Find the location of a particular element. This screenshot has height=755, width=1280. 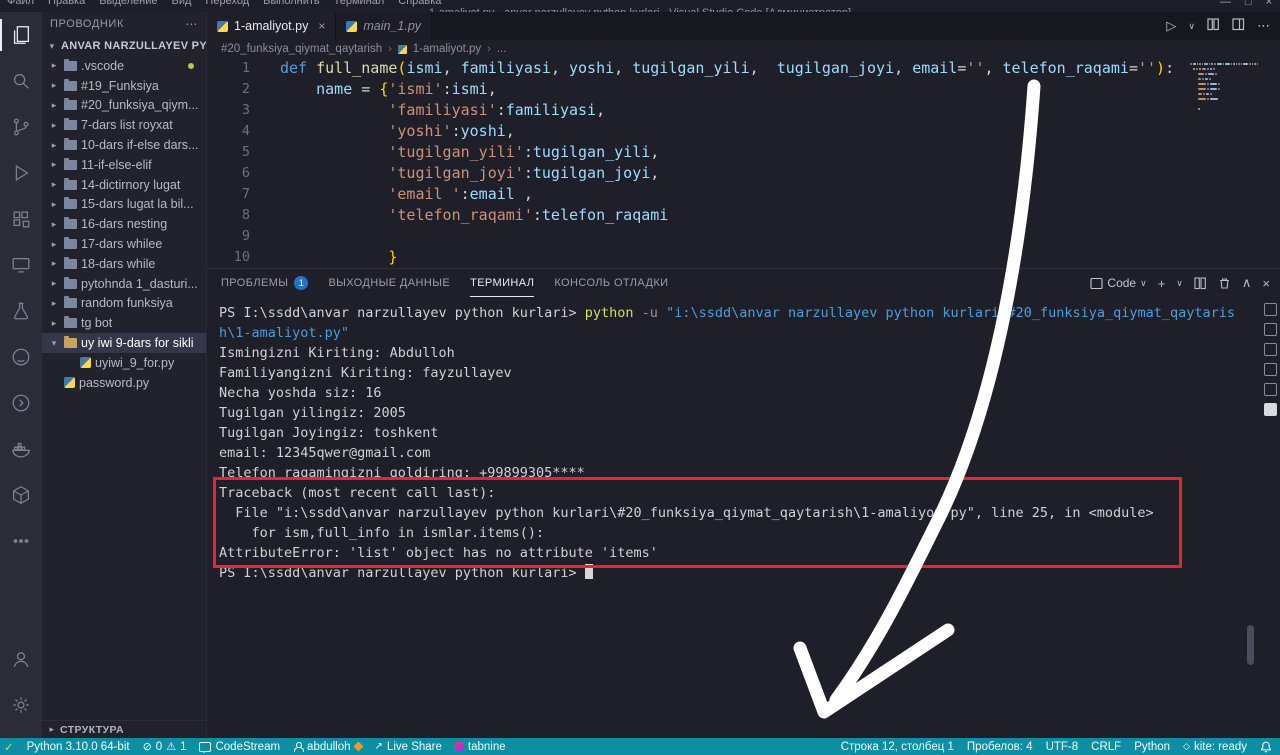

tab-1-amaliyot: 1-amaliyot.py × is located at coordinates (272, 26).